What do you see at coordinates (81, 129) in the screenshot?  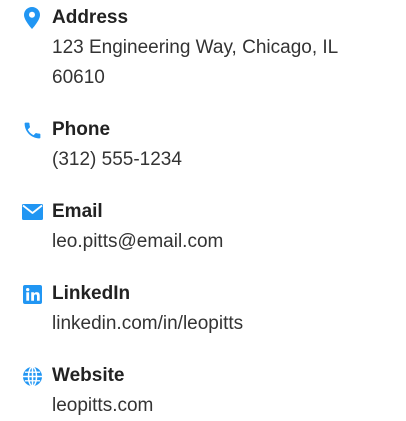 I see `contact-label: Phone` at bounding box center [81, 129].